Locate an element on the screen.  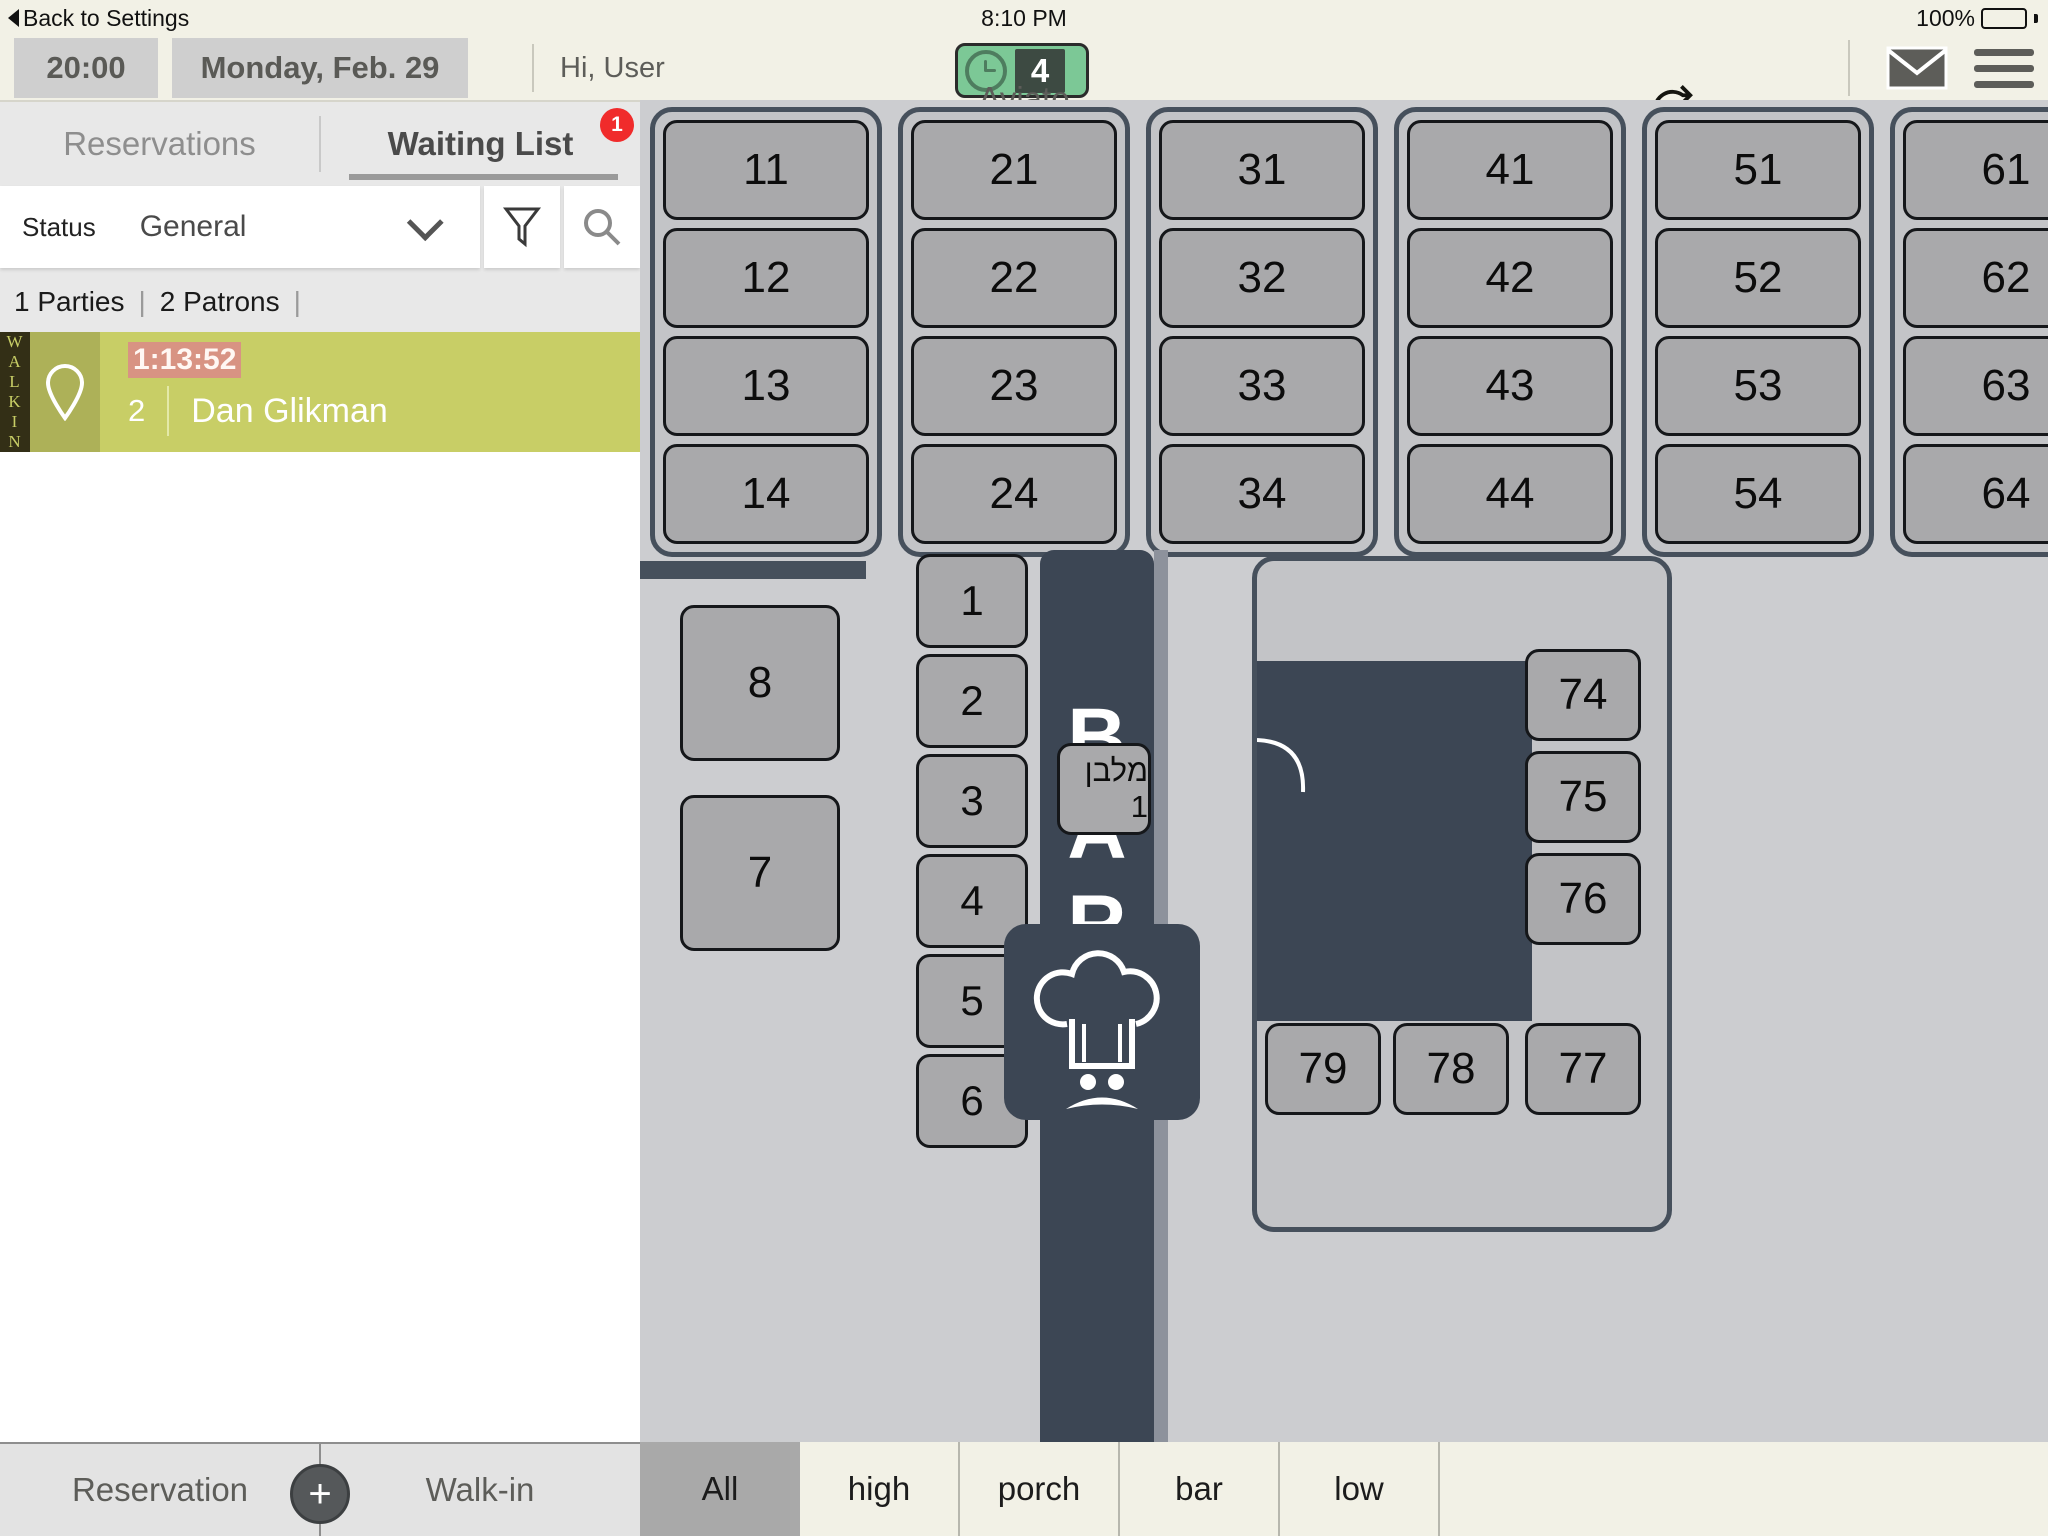
tab-waiting-list: Waiting List 1 is located at coordinates (480, 144).